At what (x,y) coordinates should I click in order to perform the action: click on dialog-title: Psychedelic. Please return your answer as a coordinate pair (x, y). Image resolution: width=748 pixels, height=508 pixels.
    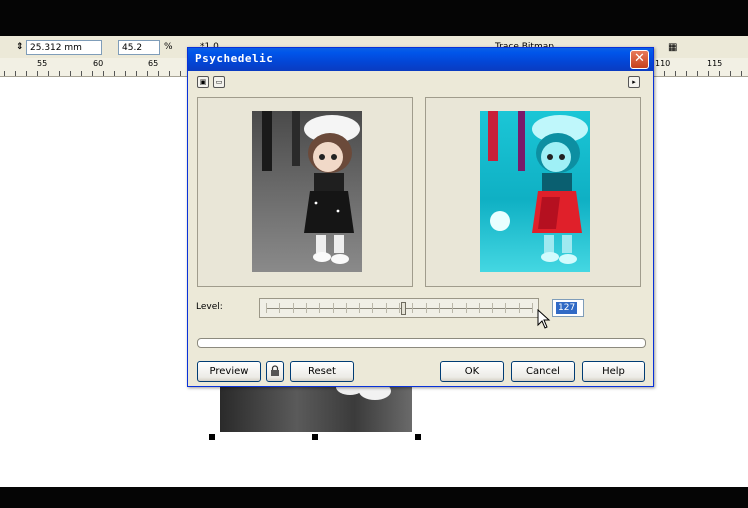
    Looking at the image, I should click on (234, 58).